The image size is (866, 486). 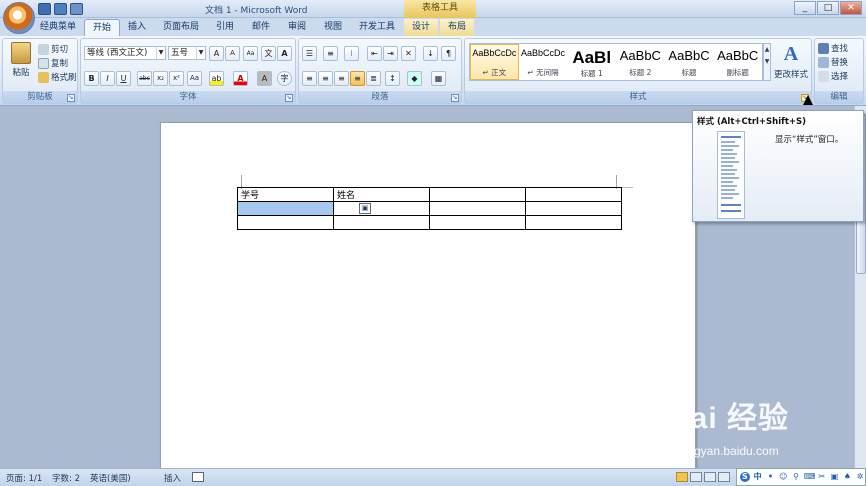 What do you see at coordinates (351, 53) in the screenshot?
I see `multilevel-list-icon: ⁝` at bounding box center [351, 53].